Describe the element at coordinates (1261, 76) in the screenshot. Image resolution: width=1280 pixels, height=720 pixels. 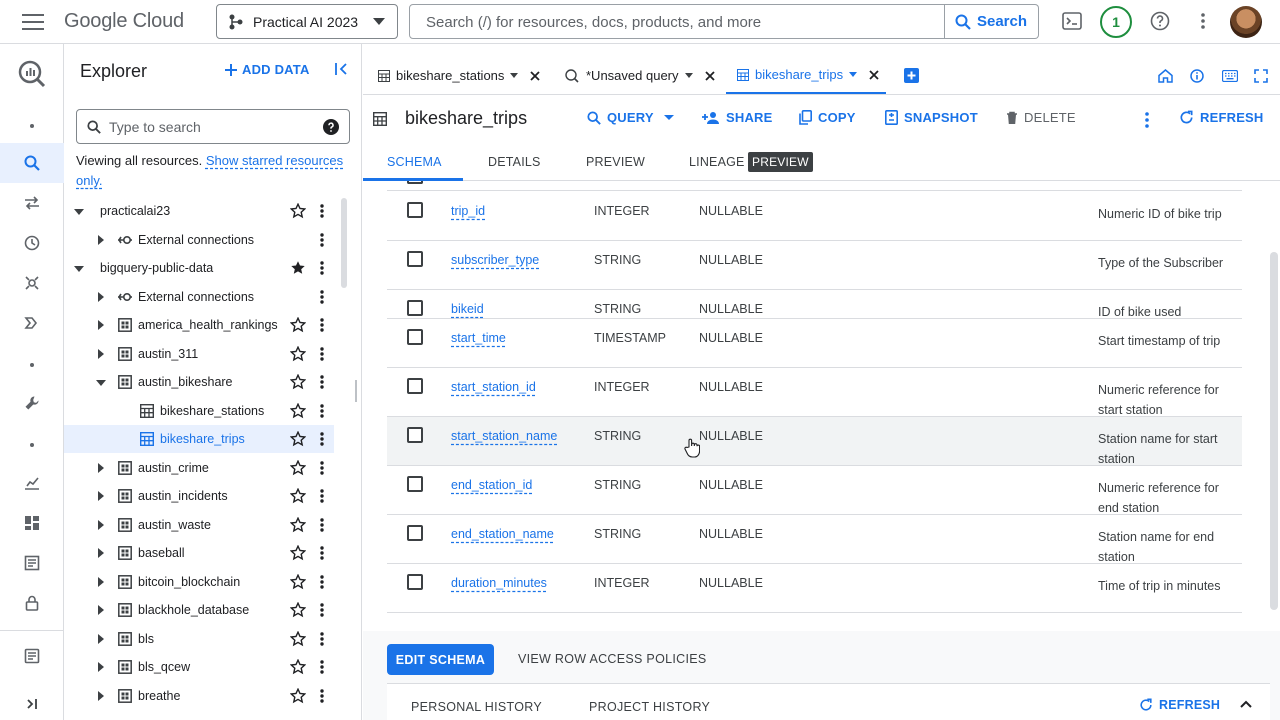
I see `fullscreen-icon` at that location.